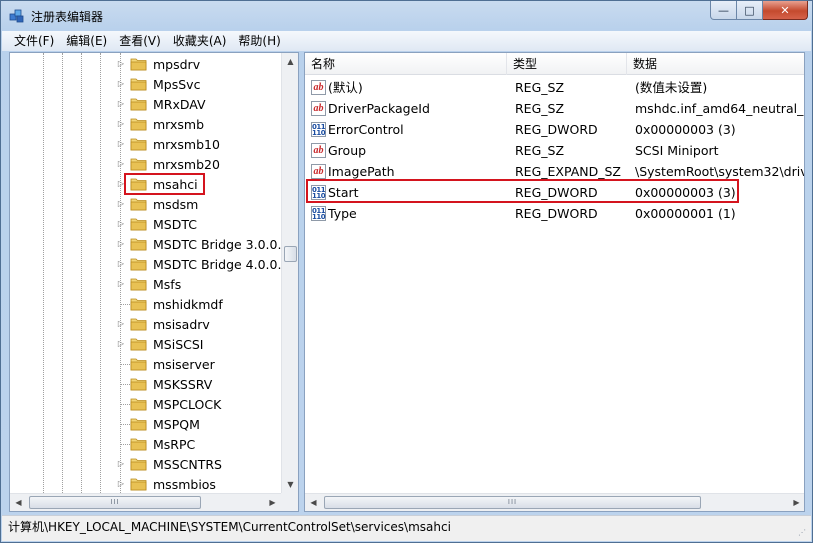  I want to click on tree-item-label: mpsdrv, so click(177, 64).